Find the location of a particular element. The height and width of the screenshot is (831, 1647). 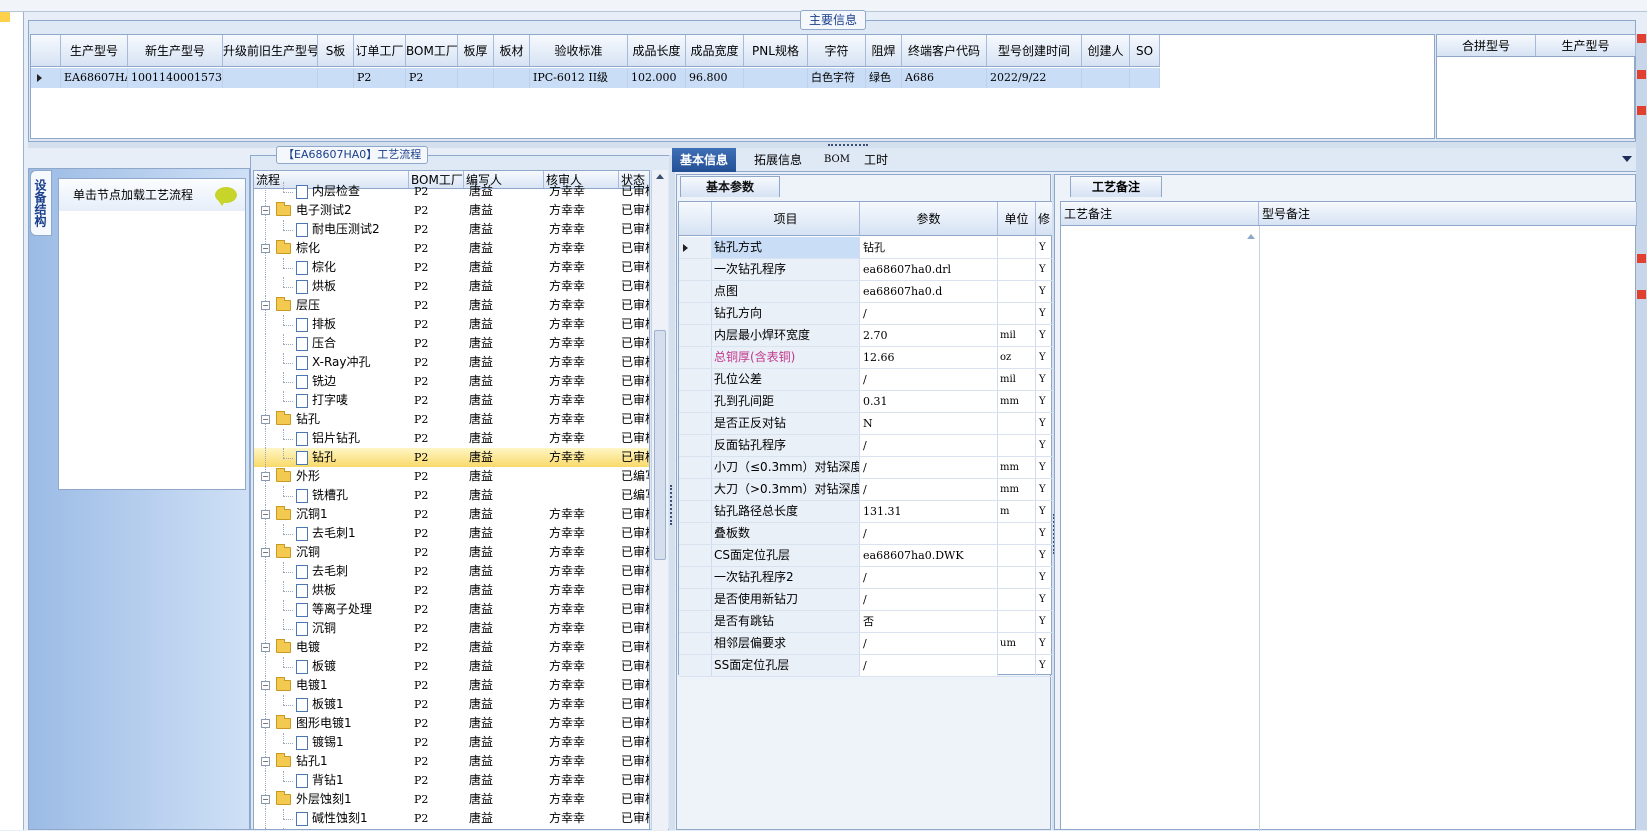

main-col-header: 板厚 is located at coordinates (476, 50).